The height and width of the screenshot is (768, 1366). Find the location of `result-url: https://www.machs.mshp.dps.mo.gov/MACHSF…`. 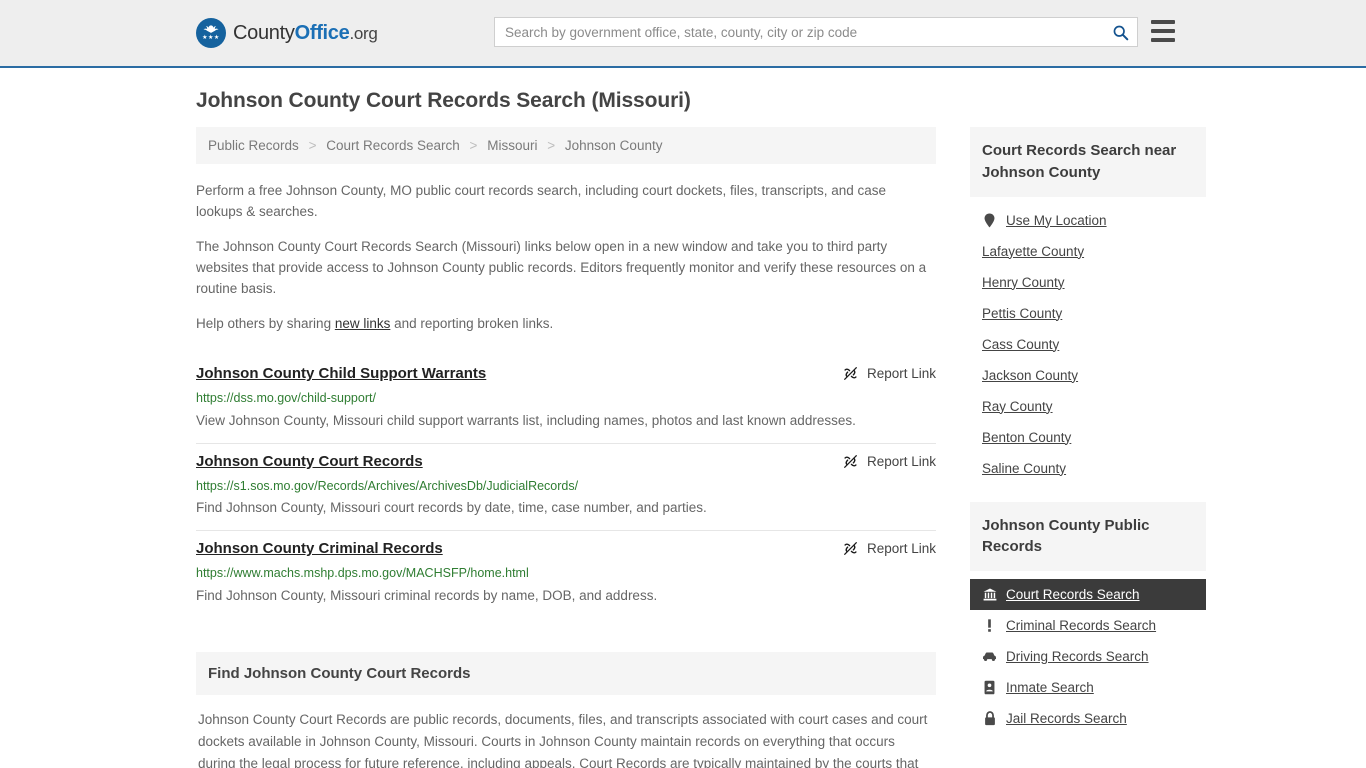

result-url: https://www.machs.mshp.dps.mo.gov/MACHSF… is located at coordinates (566, 574).